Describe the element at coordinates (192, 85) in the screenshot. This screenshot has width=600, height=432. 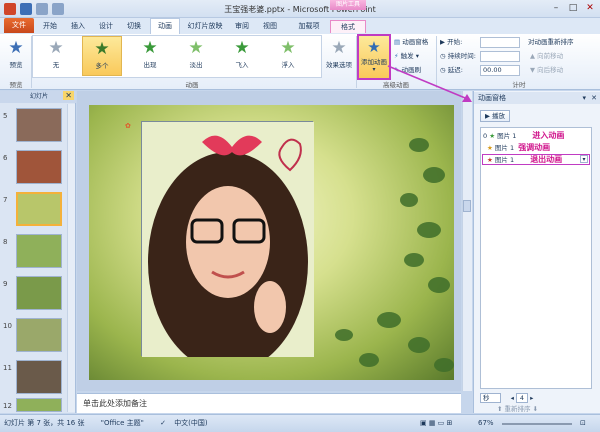
I see `animation-group-label: 动画` at that location.